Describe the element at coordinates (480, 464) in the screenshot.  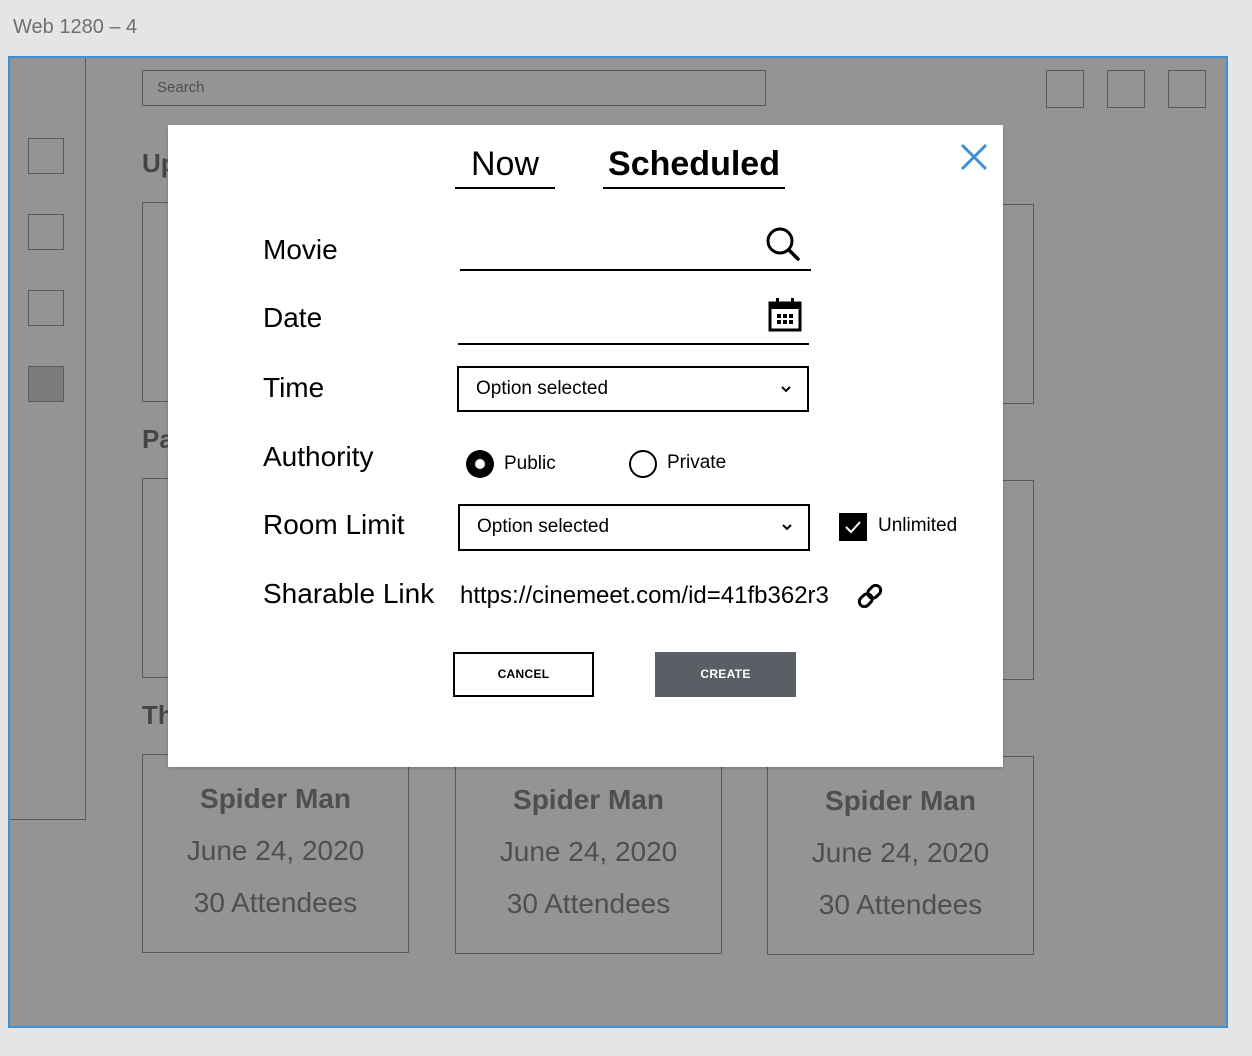
I see `radio-selected` at that location.